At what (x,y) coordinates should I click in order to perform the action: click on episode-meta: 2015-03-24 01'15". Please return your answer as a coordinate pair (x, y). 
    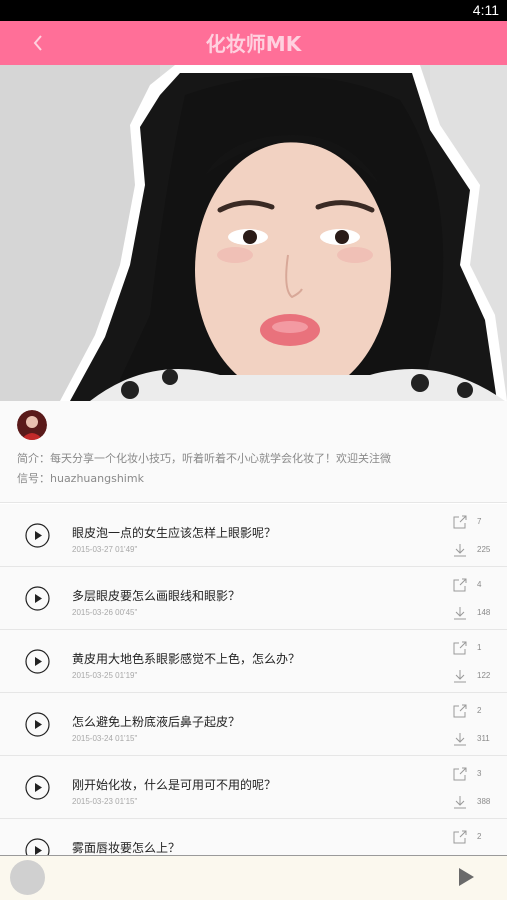
    Looking at the image, I should click on (105, 738).